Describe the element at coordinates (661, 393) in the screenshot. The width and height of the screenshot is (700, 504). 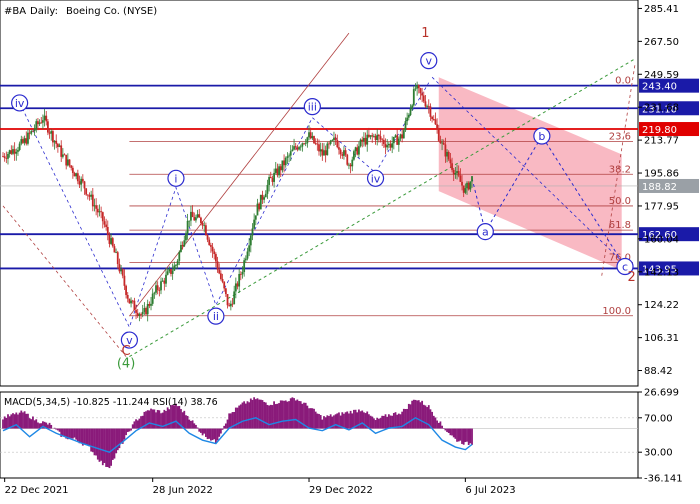
I see `indicator-tick-label: 26.699` at that location.